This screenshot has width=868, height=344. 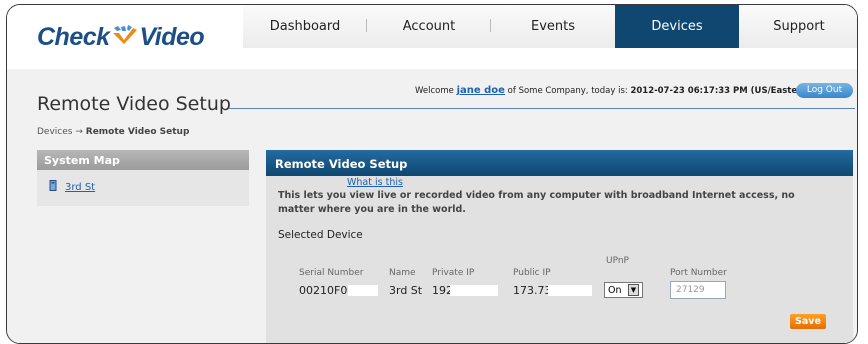 What do you see at coordinates (570, 290) in the screenshot?
I see `redacted-public-ip` at bounding box center [570, 290].